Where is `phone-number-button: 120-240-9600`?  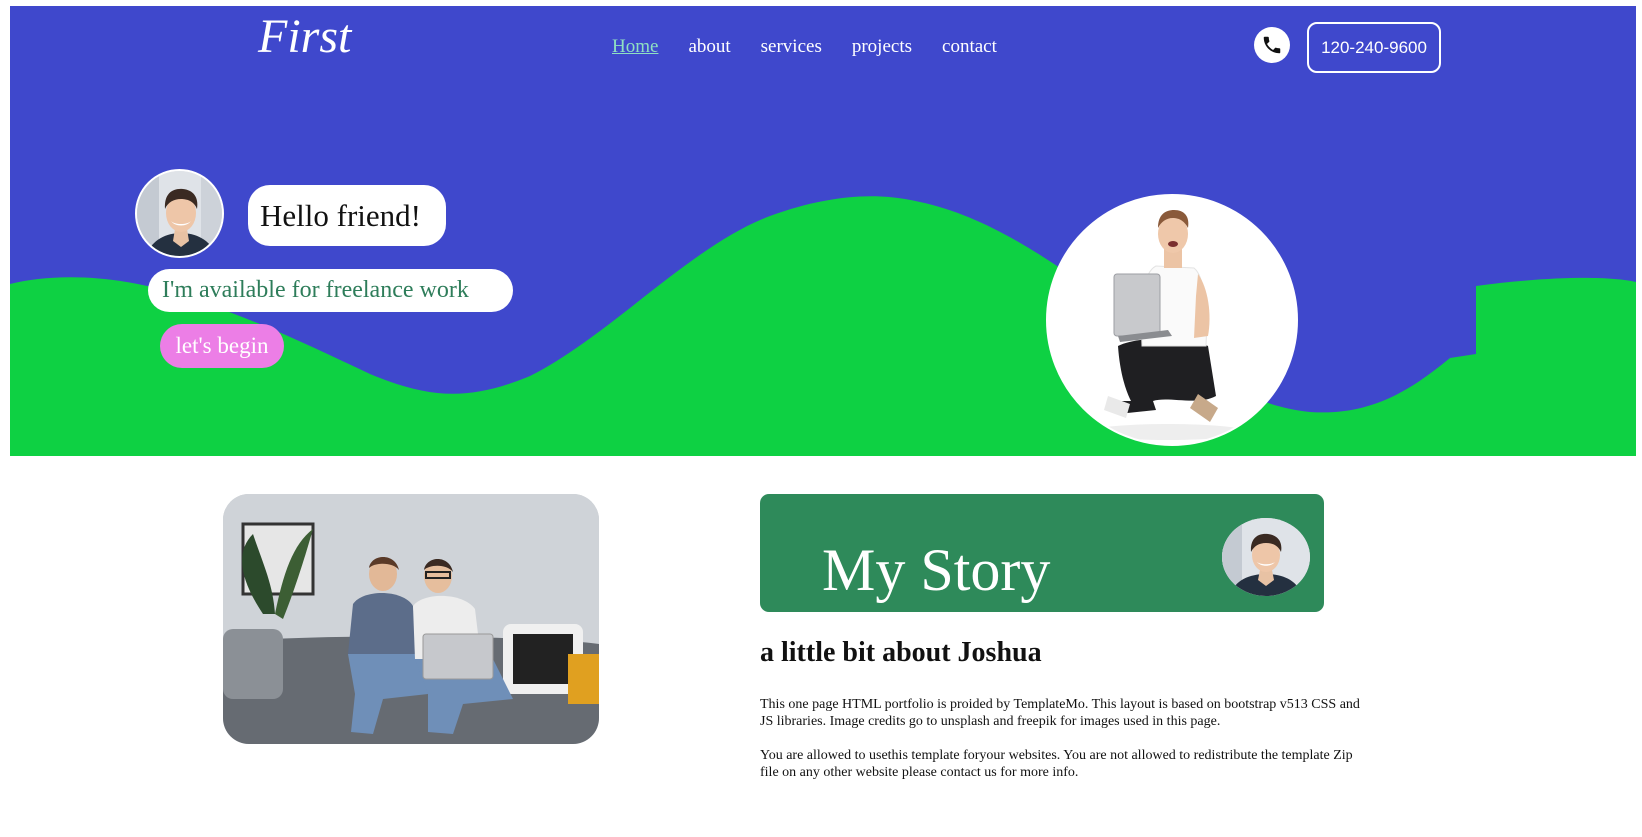 phone-number-button: 120-240-9600 is located at coordinates (1374, 47).